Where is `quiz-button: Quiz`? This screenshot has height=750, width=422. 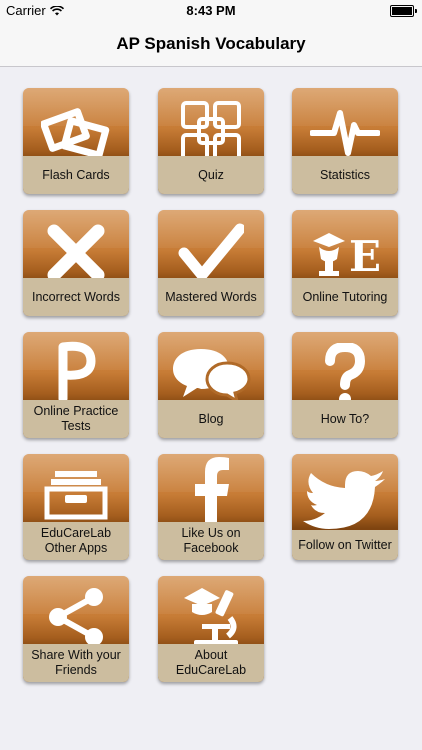
quiz-button: Quiz is located at coordinates (211, 141).